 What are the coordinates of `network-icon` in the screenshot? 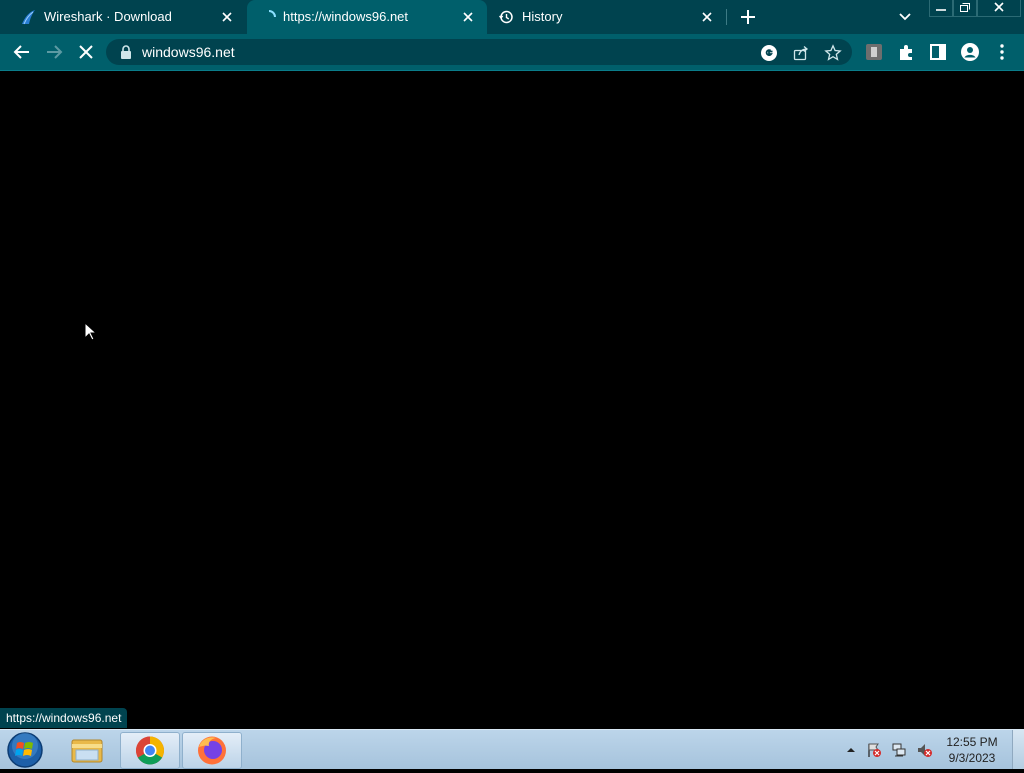 It's located at (899, 750).